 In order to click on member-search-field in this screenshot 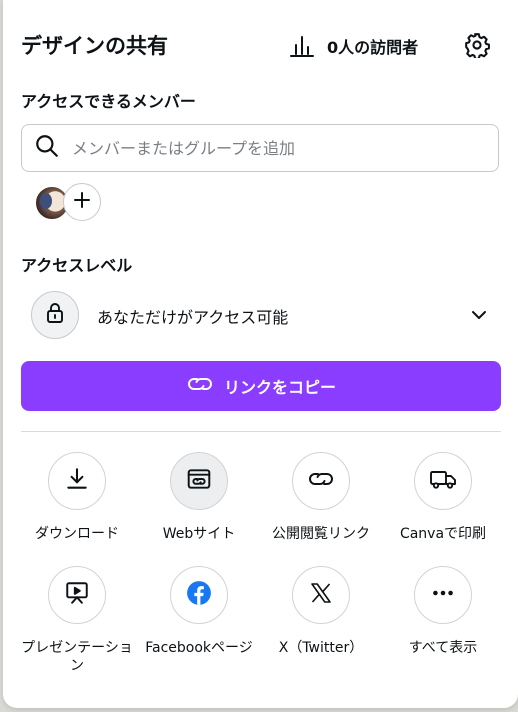, I will do `click(260, 148)`.